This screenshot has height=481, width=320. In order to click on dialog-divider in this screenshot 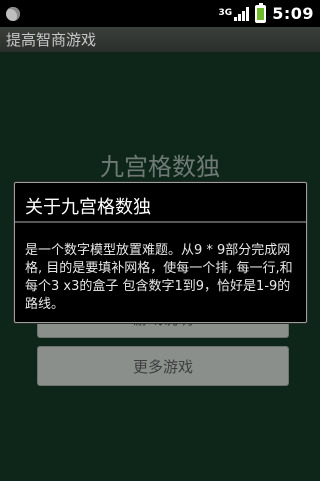, I will do `click(160, 222)`.